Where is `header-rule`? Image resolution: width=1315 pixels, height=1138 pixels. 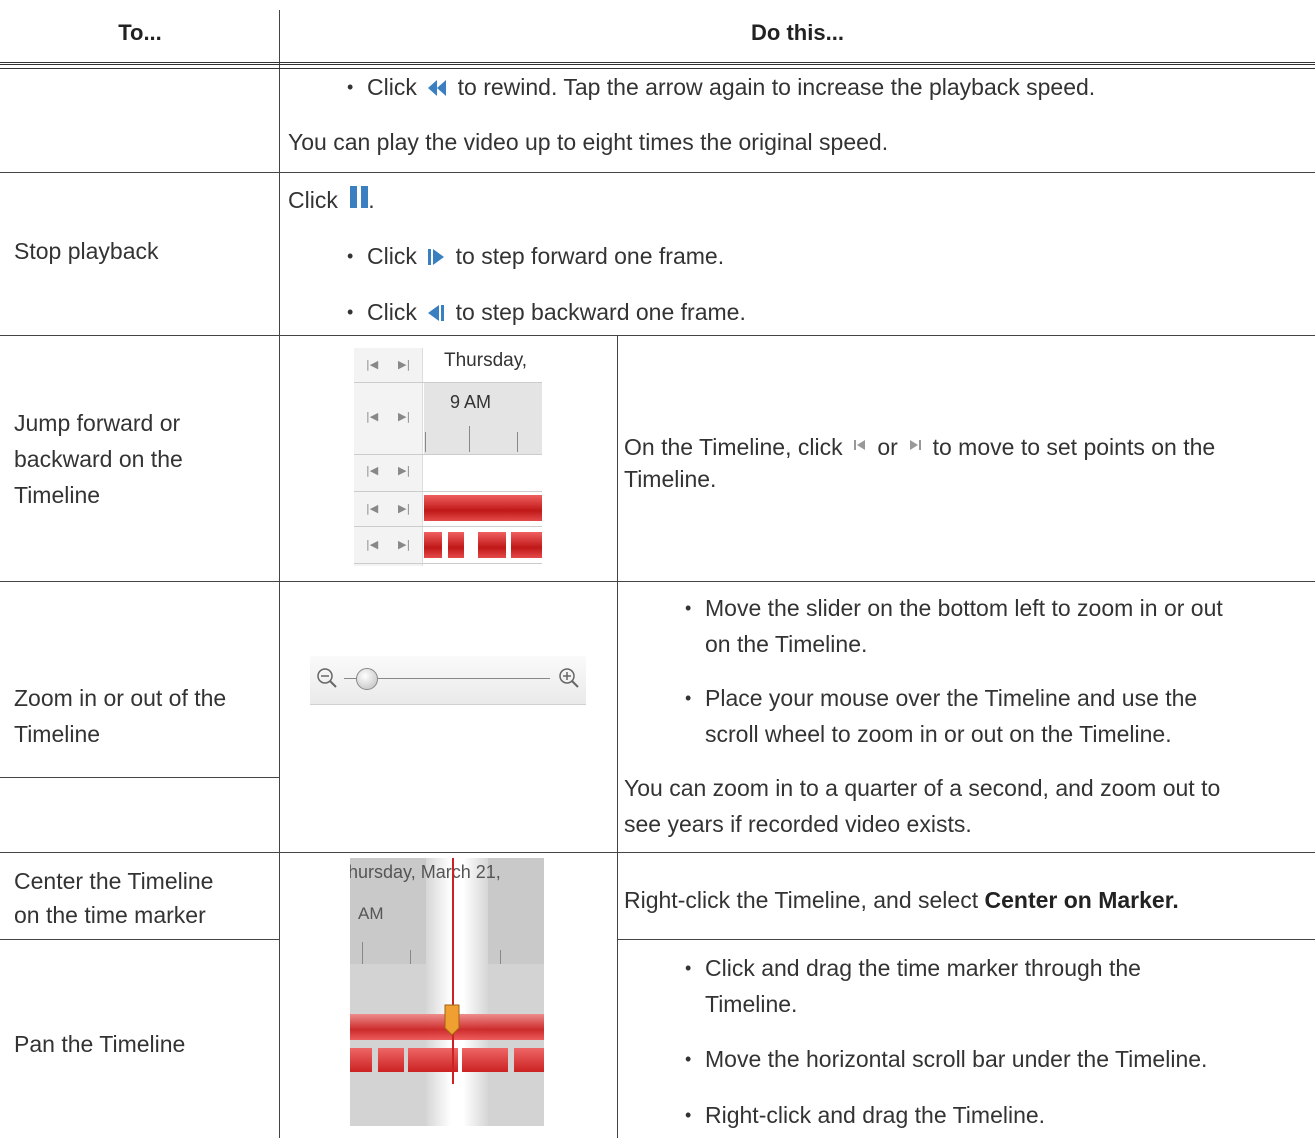 header-rule is located at coordinates (657, 65).